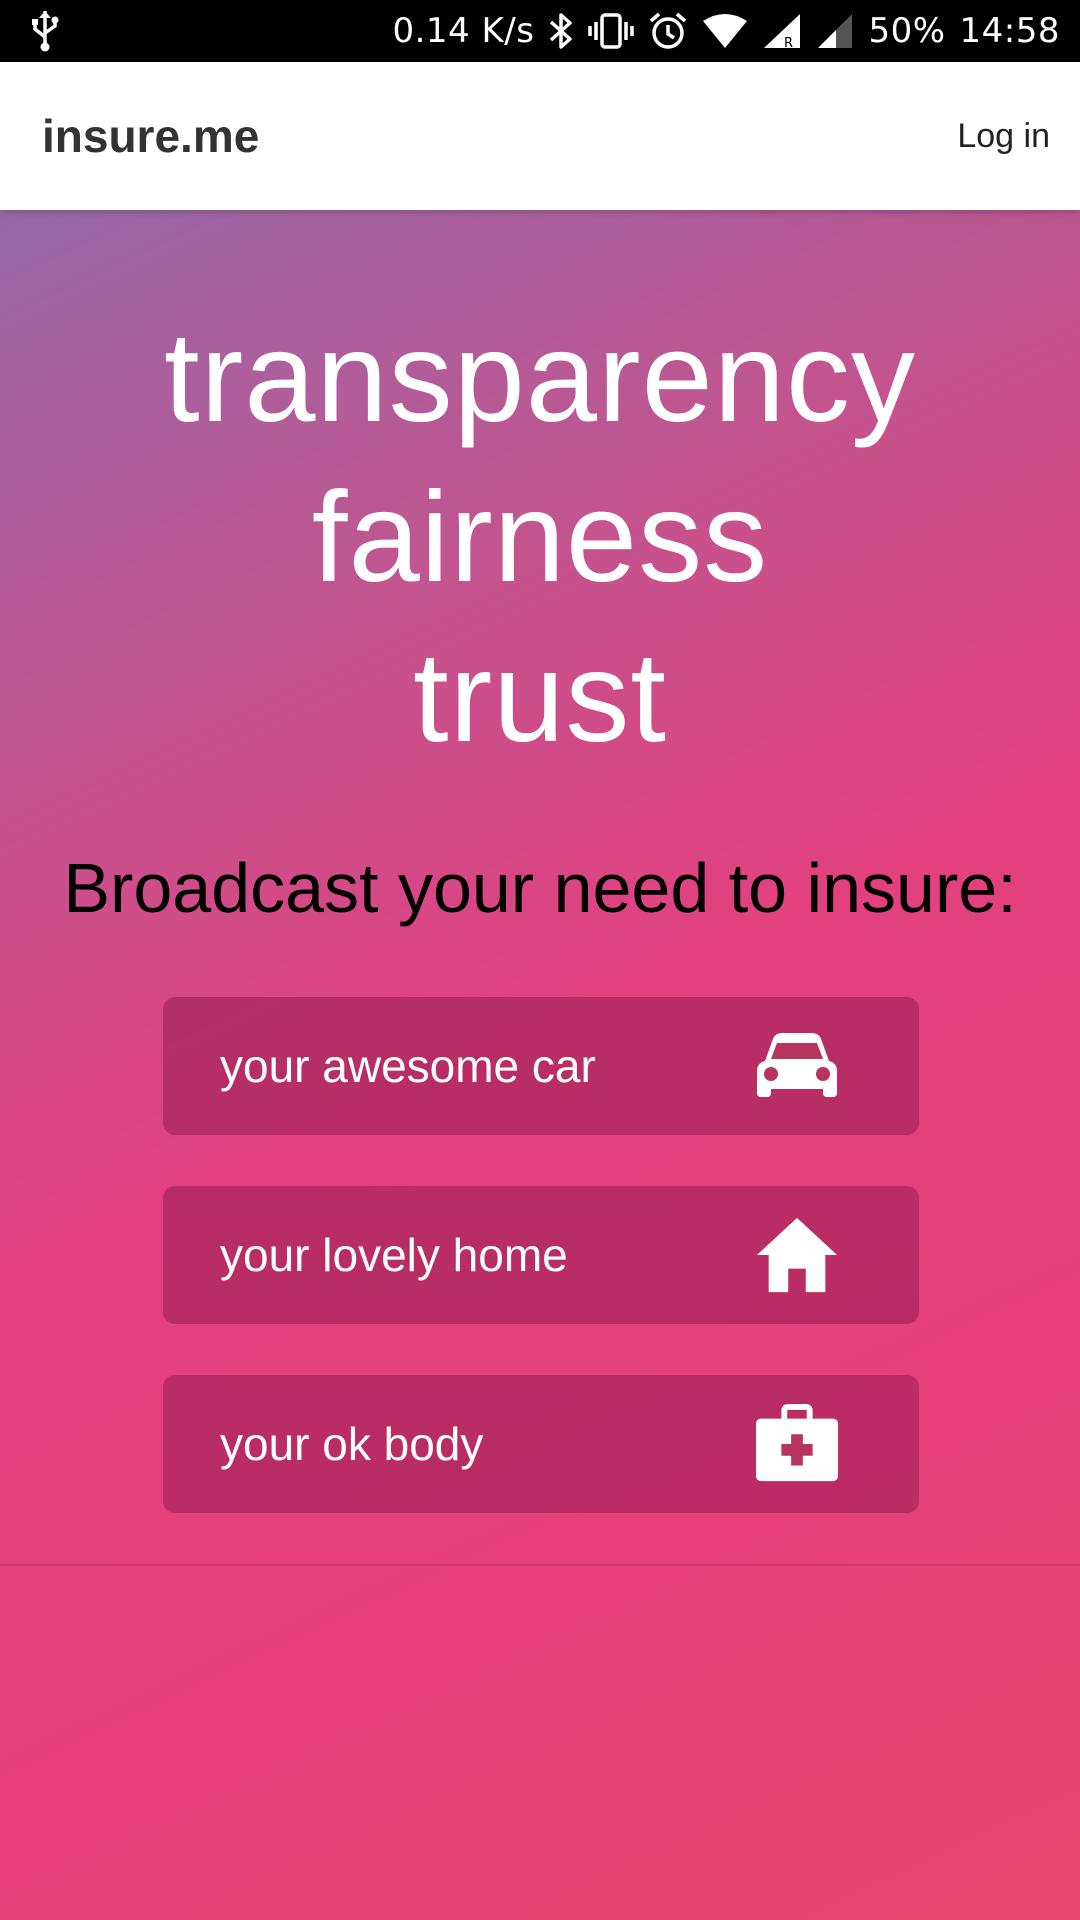 The width and height of the screenshot is (1080, 1920). Describe the element at coordinates (150, 136) in the screenshot. I see `brand-logo: insure.me` at that location.